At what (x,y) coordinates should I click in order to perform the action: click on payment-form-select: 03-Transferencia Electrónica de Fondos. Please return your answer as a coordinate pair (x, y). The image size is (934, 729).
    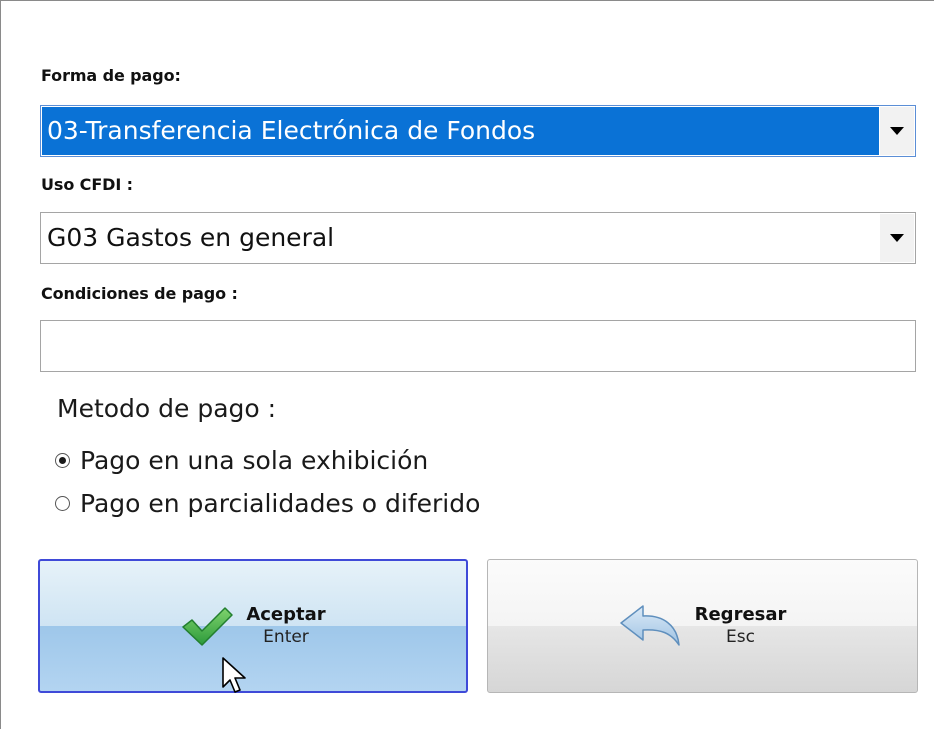
    Looking at the image, I should click on (478, 131).